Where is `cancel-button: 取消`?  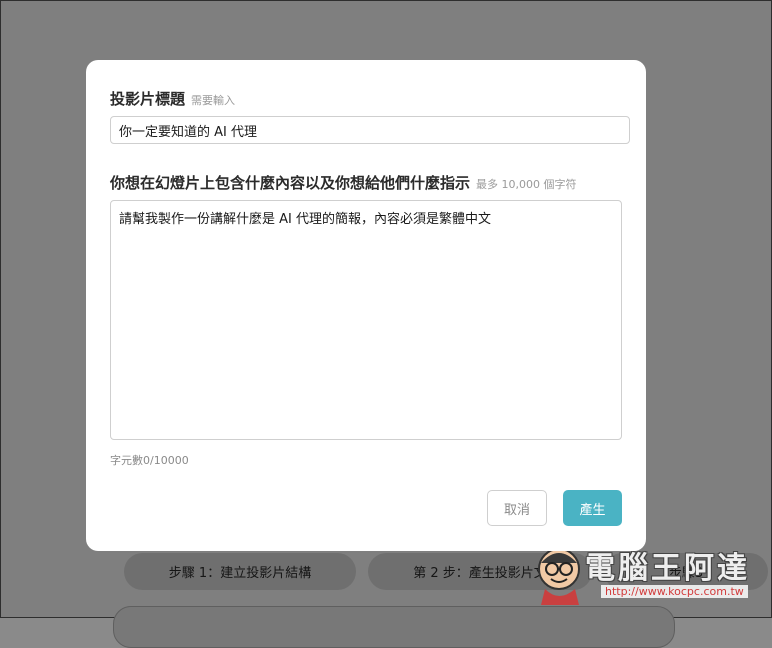 cancel-button: 取消 is located at coordinates (517, 508).